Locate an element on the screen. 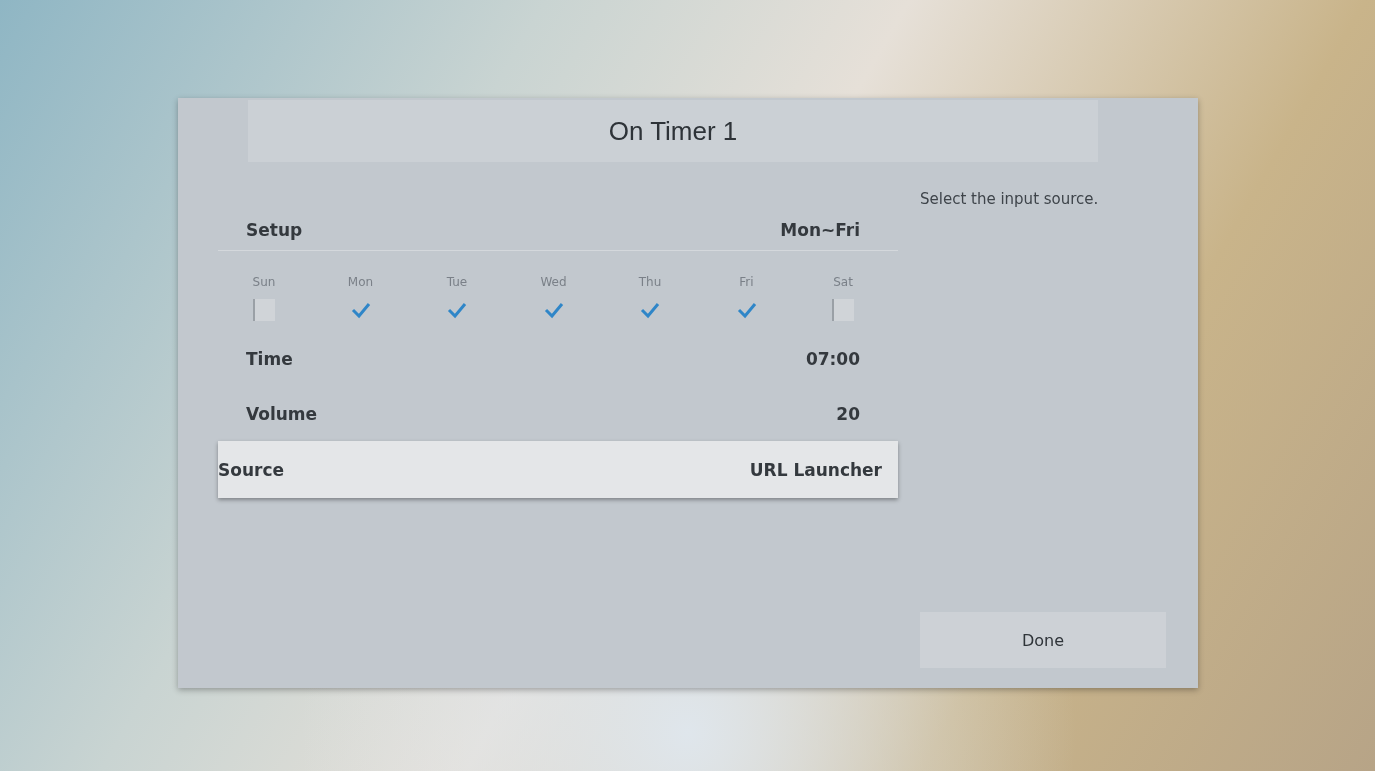 This screenshot has width=1375, height=771. setting-label: Source is located at coordinates (251, 469).